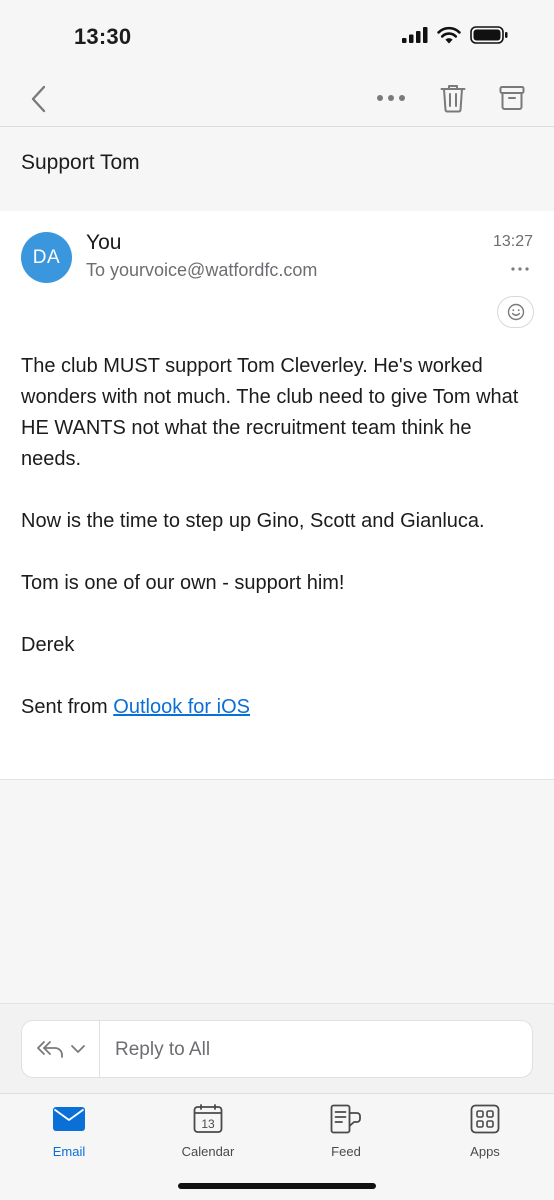 Image resolution: width=554 pixels, height=1200 pixels. I want to click on back-button, so click(38, 99).